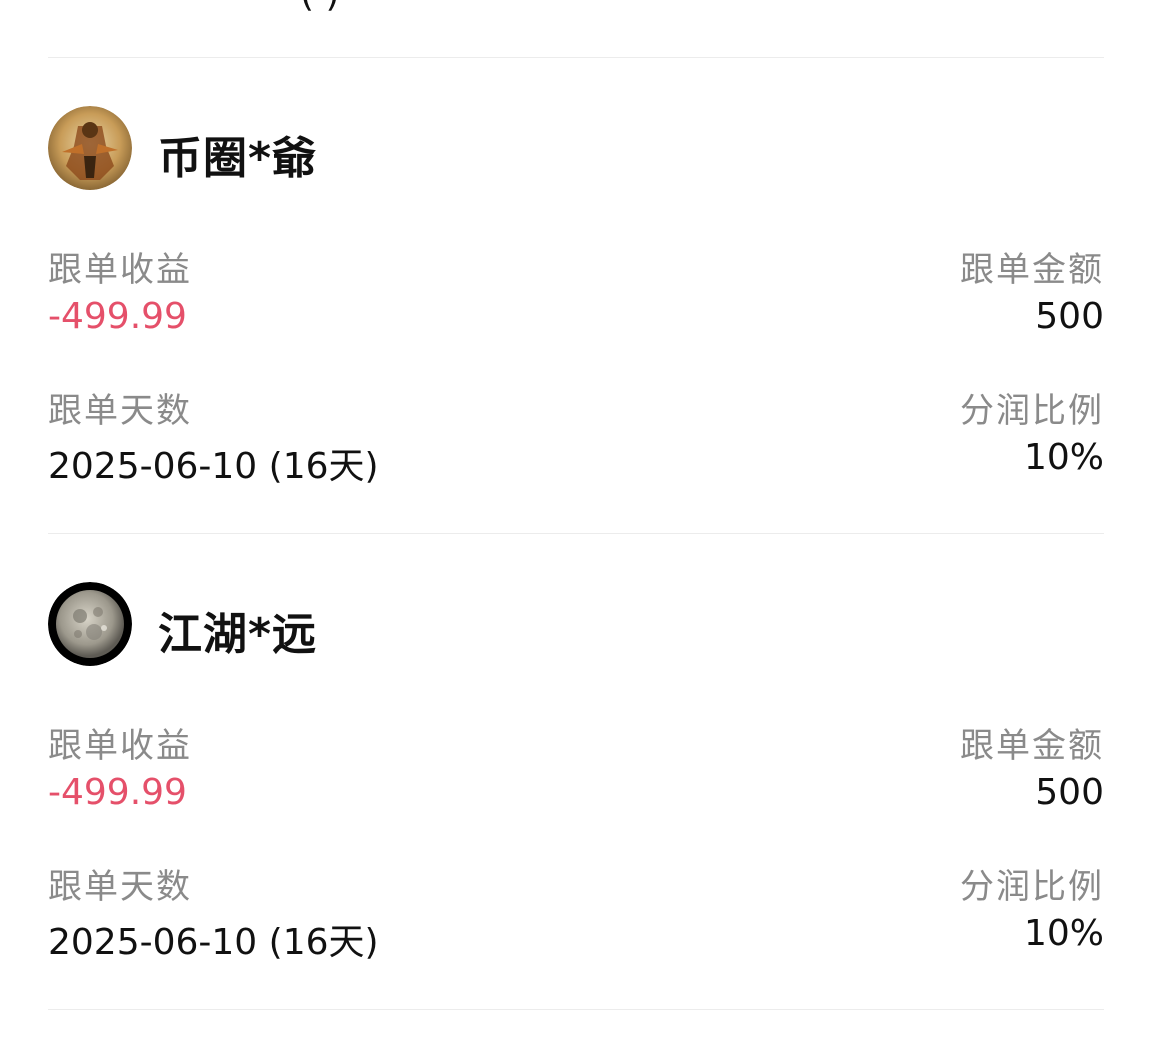 The height and width of the screenshot is (1051, 1152). I want to click on warrior-avatar-icon, so click(90, 148).